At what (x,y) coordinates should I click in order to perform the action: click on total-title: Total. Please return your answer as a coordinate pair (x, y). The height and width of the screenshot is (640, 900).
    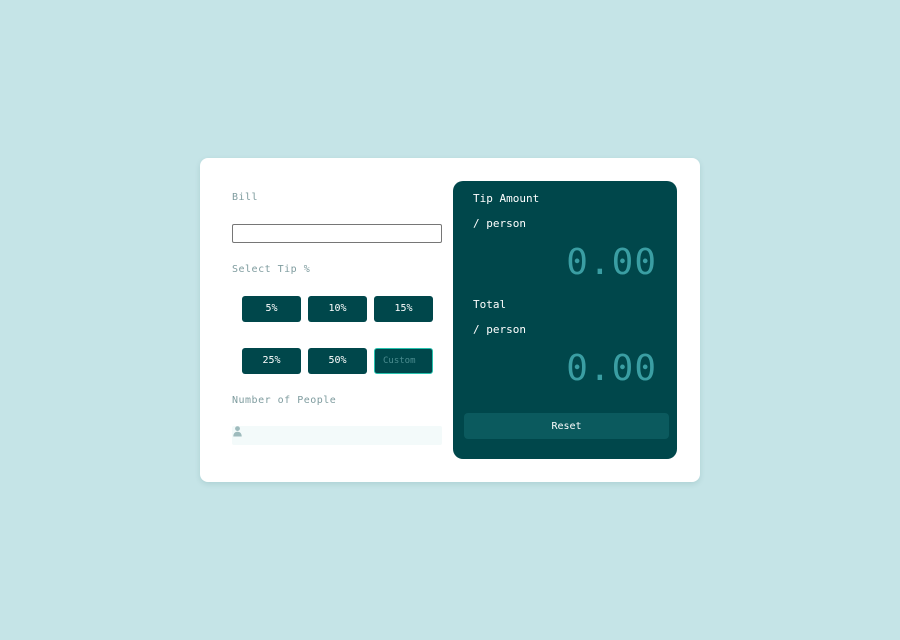
    Looking at the image, I should click on (490, 304).